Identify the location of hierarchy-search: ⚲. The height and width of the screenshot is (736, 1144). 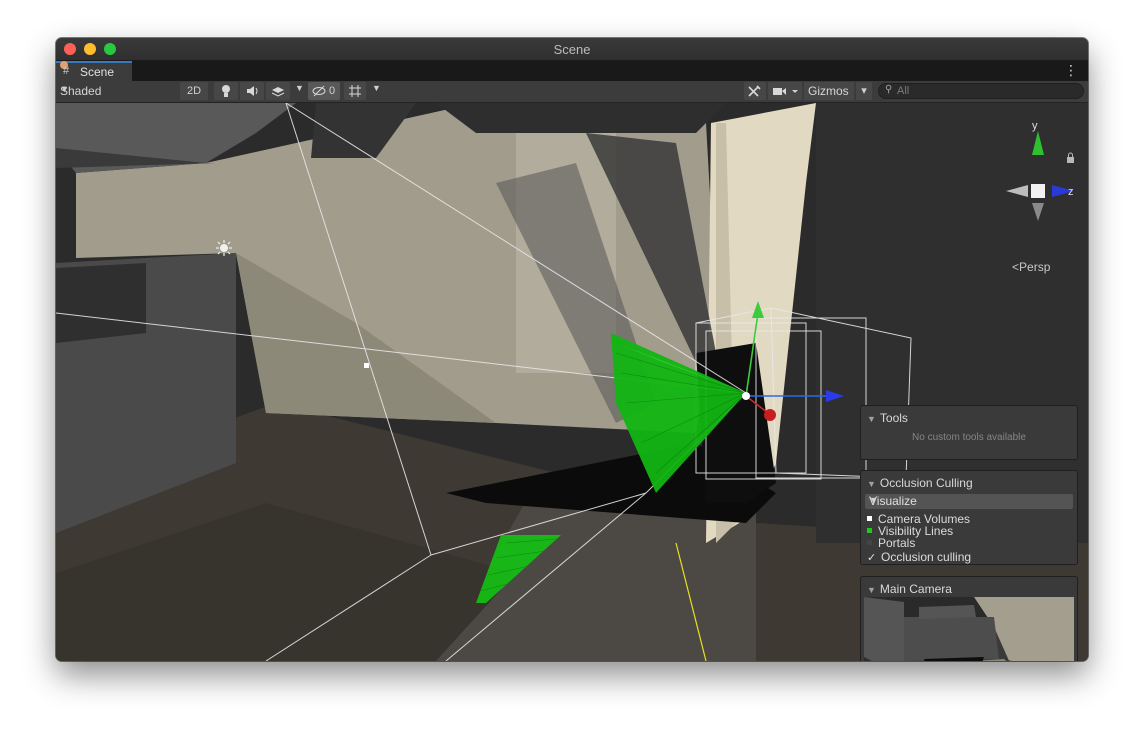
(981, 91).